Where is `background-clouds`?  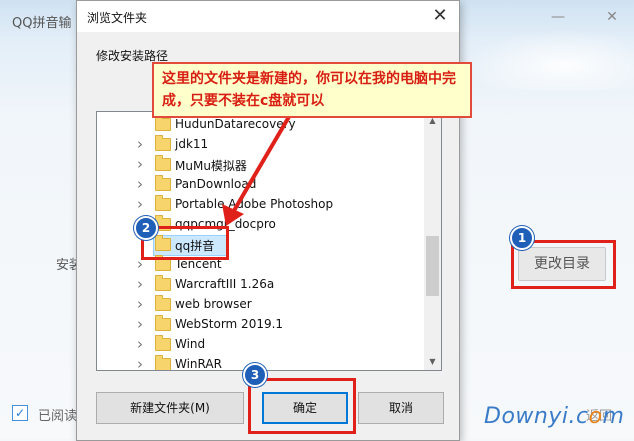
background-clouds is located at coordinates (547, 60).